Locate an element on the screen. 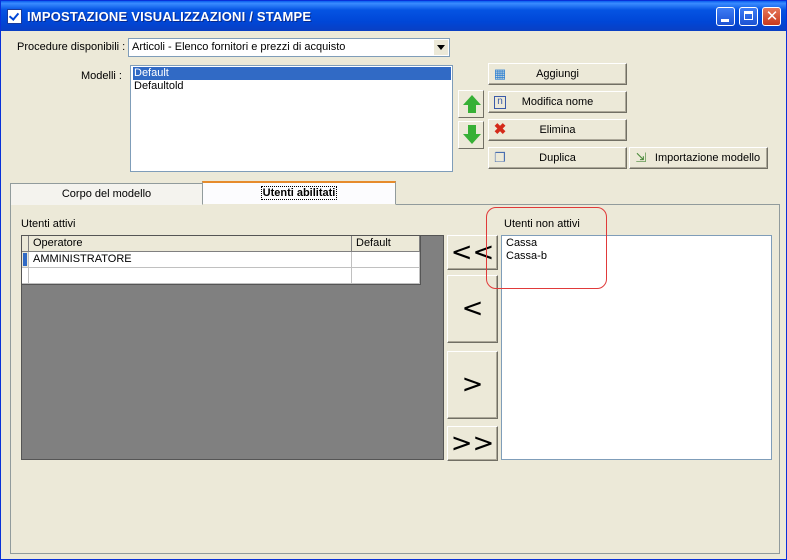 The width and height of the screenshot is (787, 560). duplica-label: Duplica is located at coordinates (557, 158).